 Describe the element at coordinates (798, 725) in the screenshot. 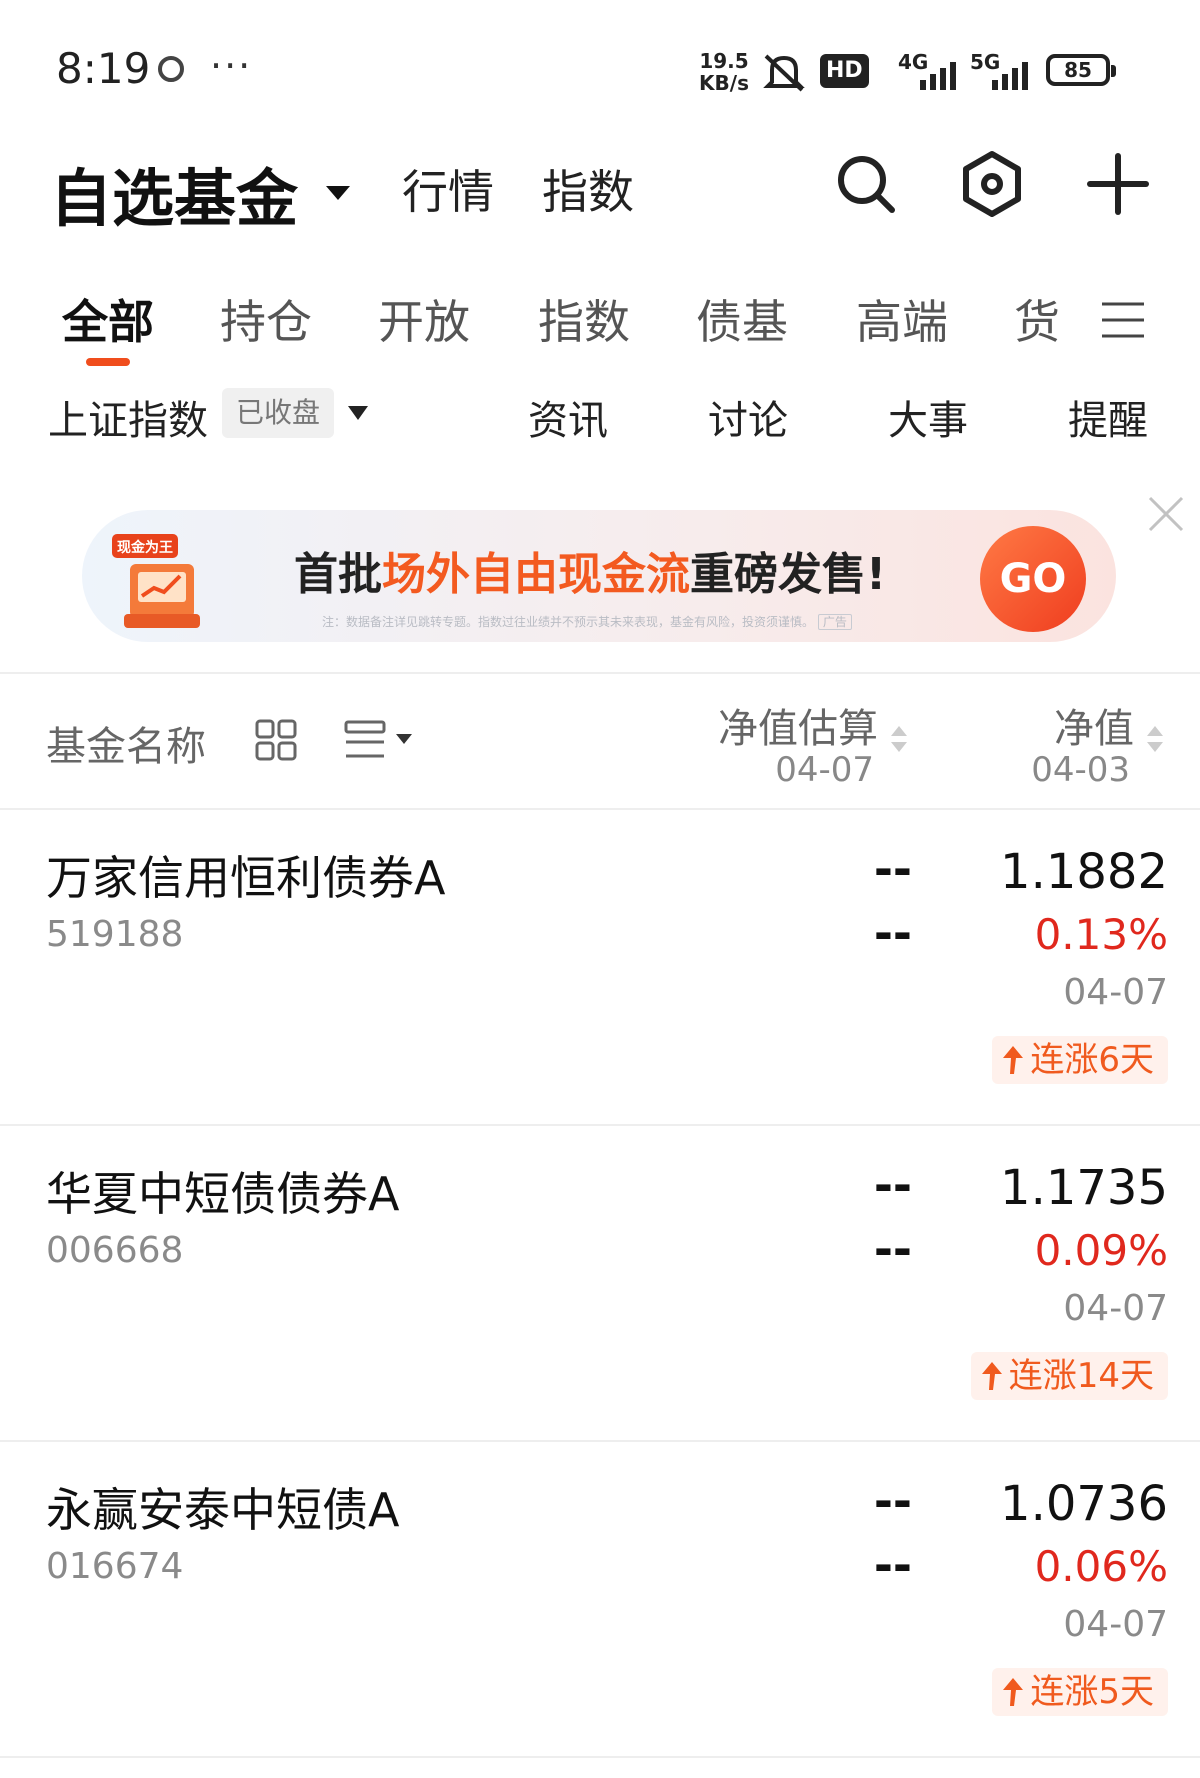

I see `column-estimate: 净值估算` at that location.